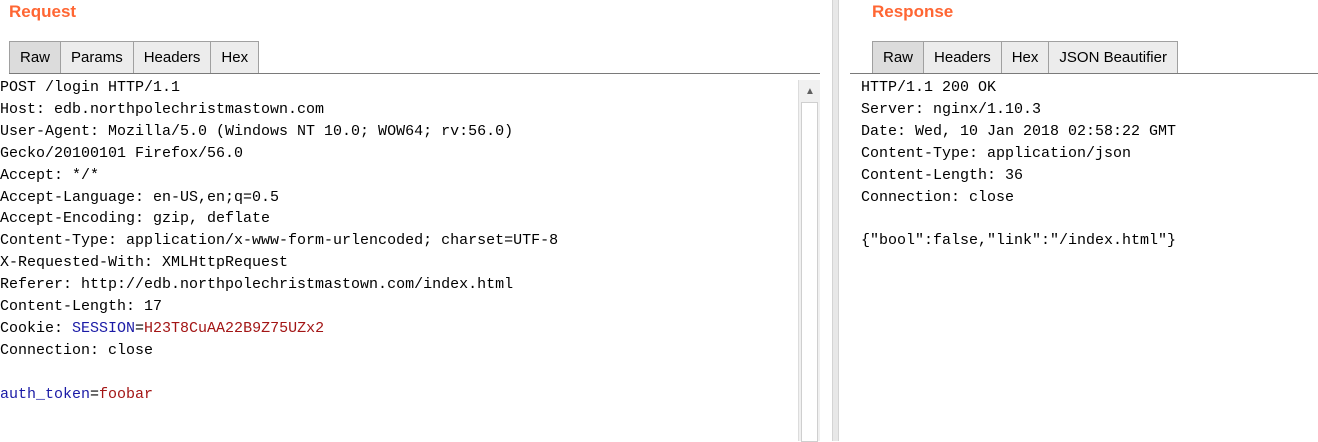 The height and width of the screenshot is (442, 1318). Describe the element at coordinates (810, 91) in the screenshot. I see `scroll-up-arrow-icon: ▲` at that location.